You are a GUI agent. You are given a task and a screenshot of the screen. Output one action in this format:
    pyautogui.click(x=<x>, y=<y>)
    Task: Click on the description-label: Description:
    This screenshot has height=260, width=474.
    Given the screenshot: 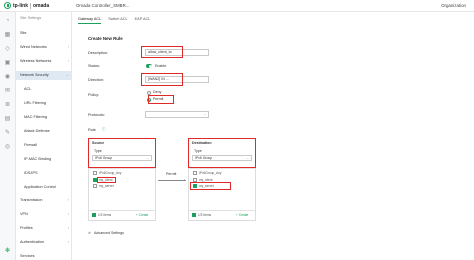 What is the action you would take?
    pyautogui.click(x=98, y=53)
    